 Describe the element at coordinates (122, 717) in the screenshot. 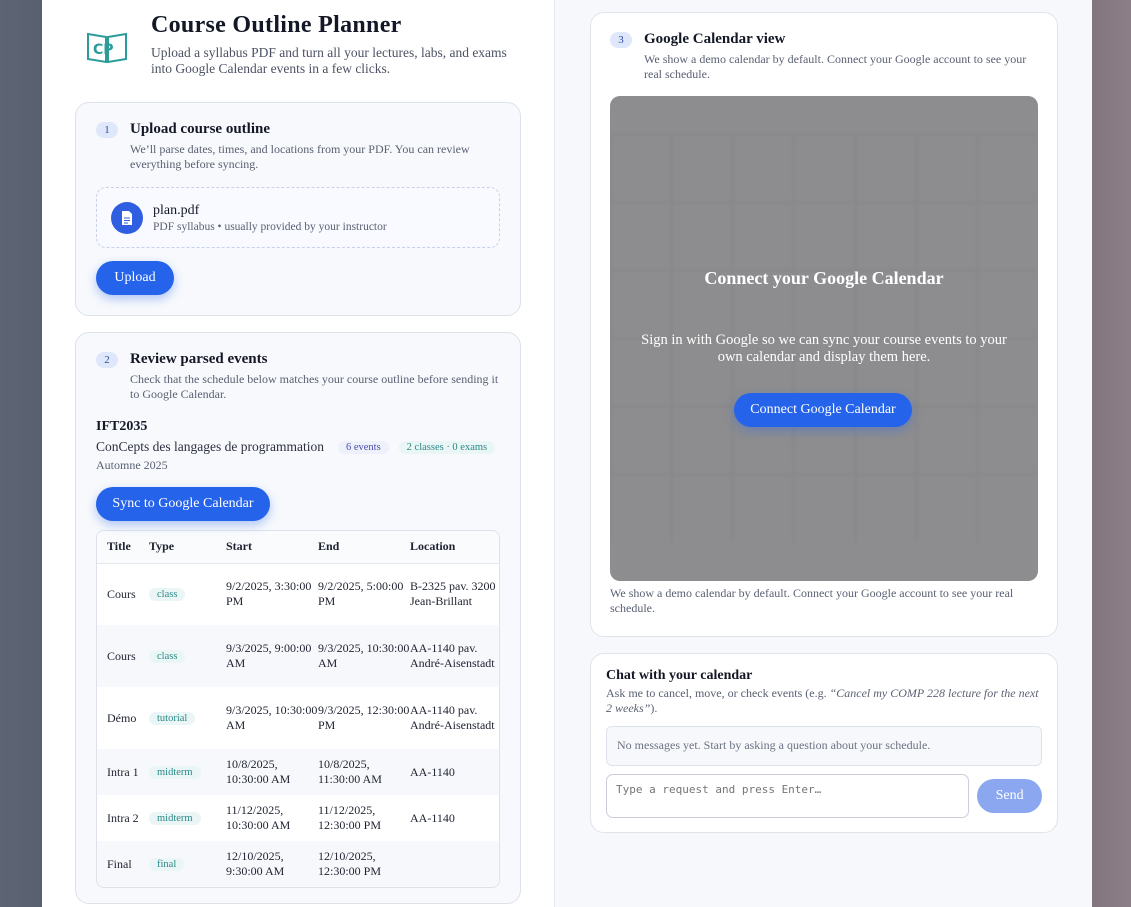

I see `event-title: Démo` at that location.